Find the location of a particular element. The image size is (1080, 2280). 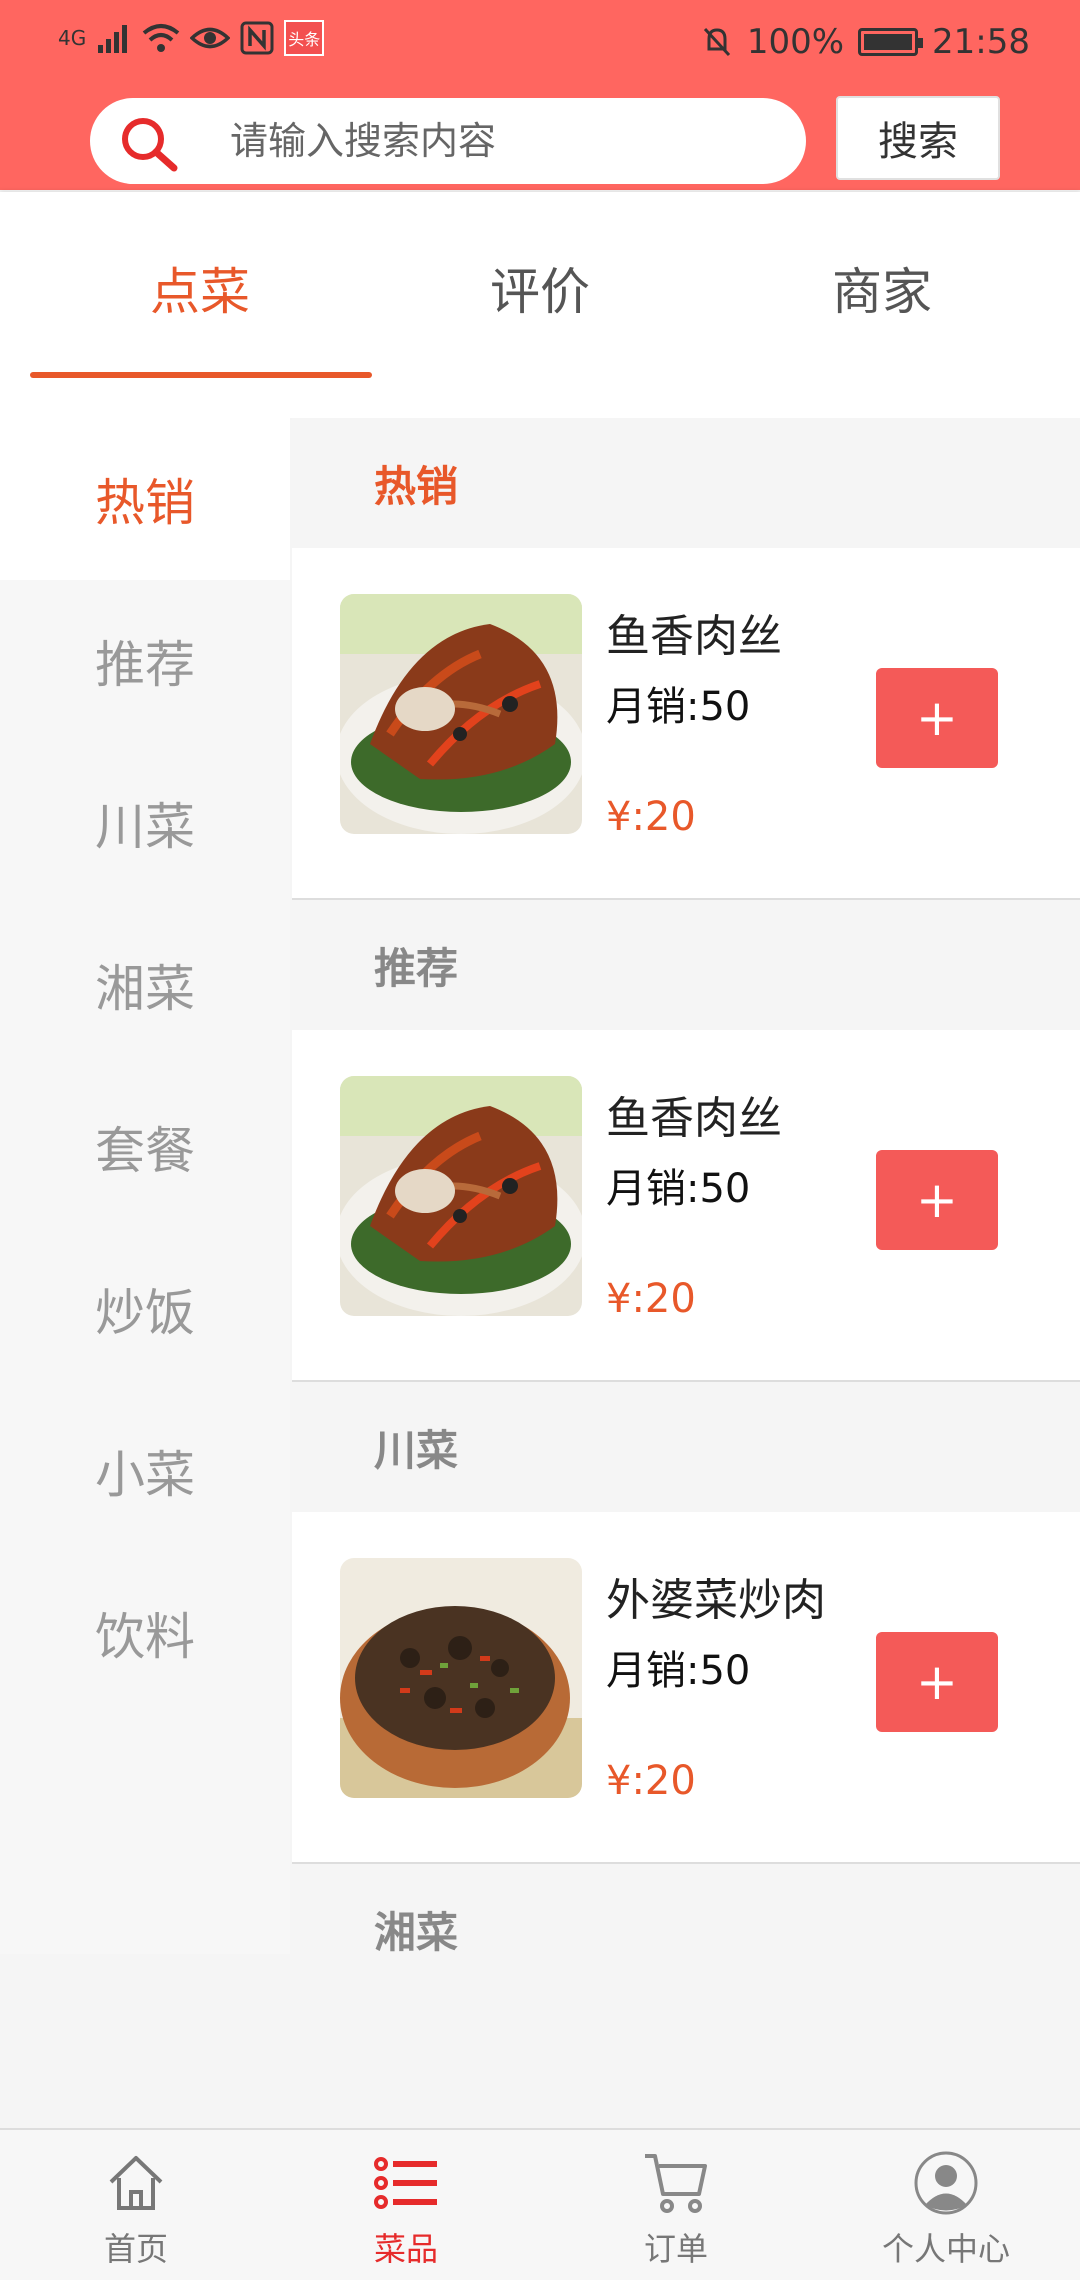

category-item-recommended: 推荐 is located at coordinates (145, 661).